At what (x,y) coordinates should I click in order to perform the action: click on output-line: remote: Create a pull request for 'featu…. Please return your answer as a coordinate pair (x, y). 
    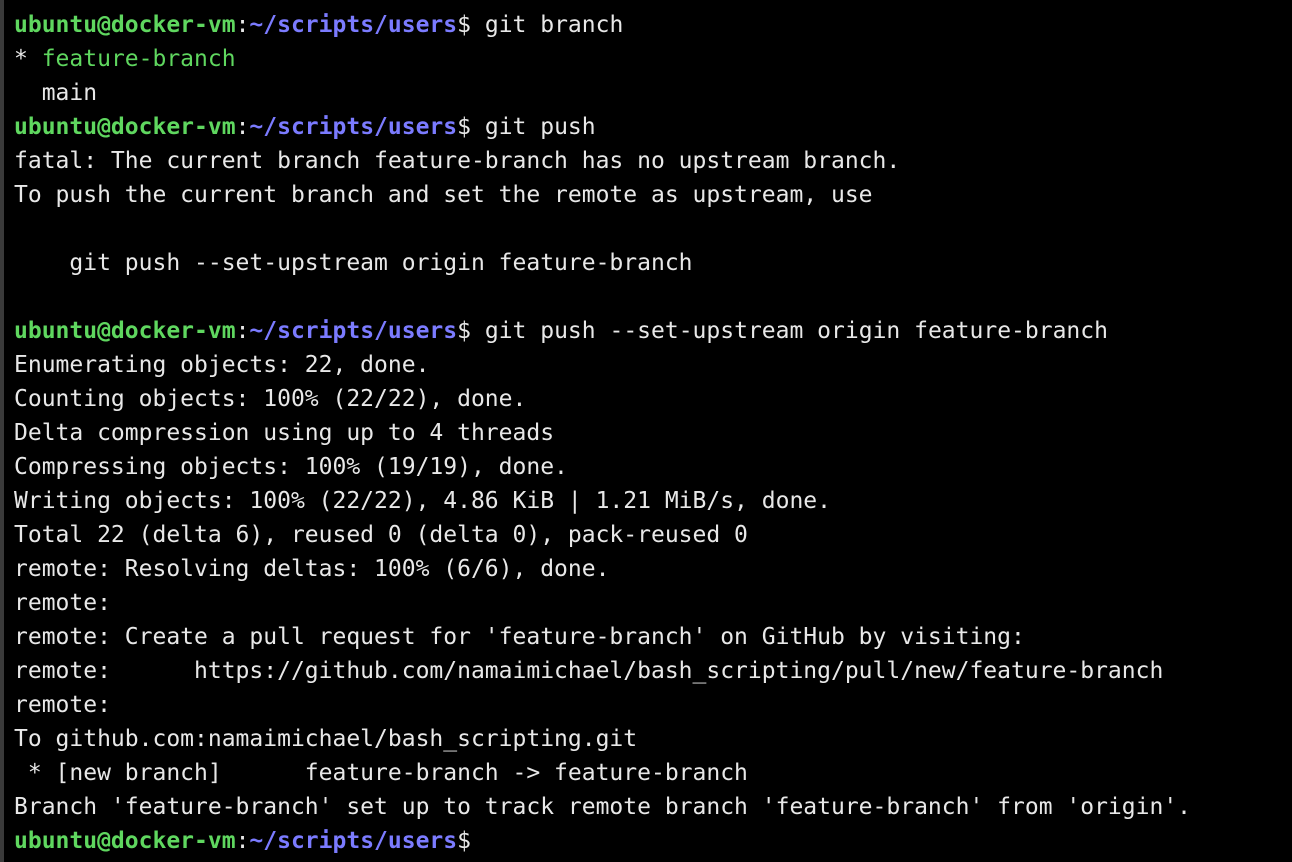
    Looking at the image, I should click on (602, 637).